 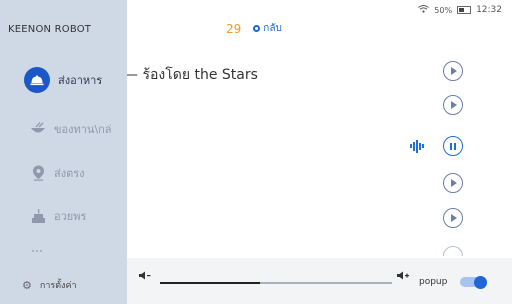 I want to click on toggle-knob, so click(x=480, y=282).